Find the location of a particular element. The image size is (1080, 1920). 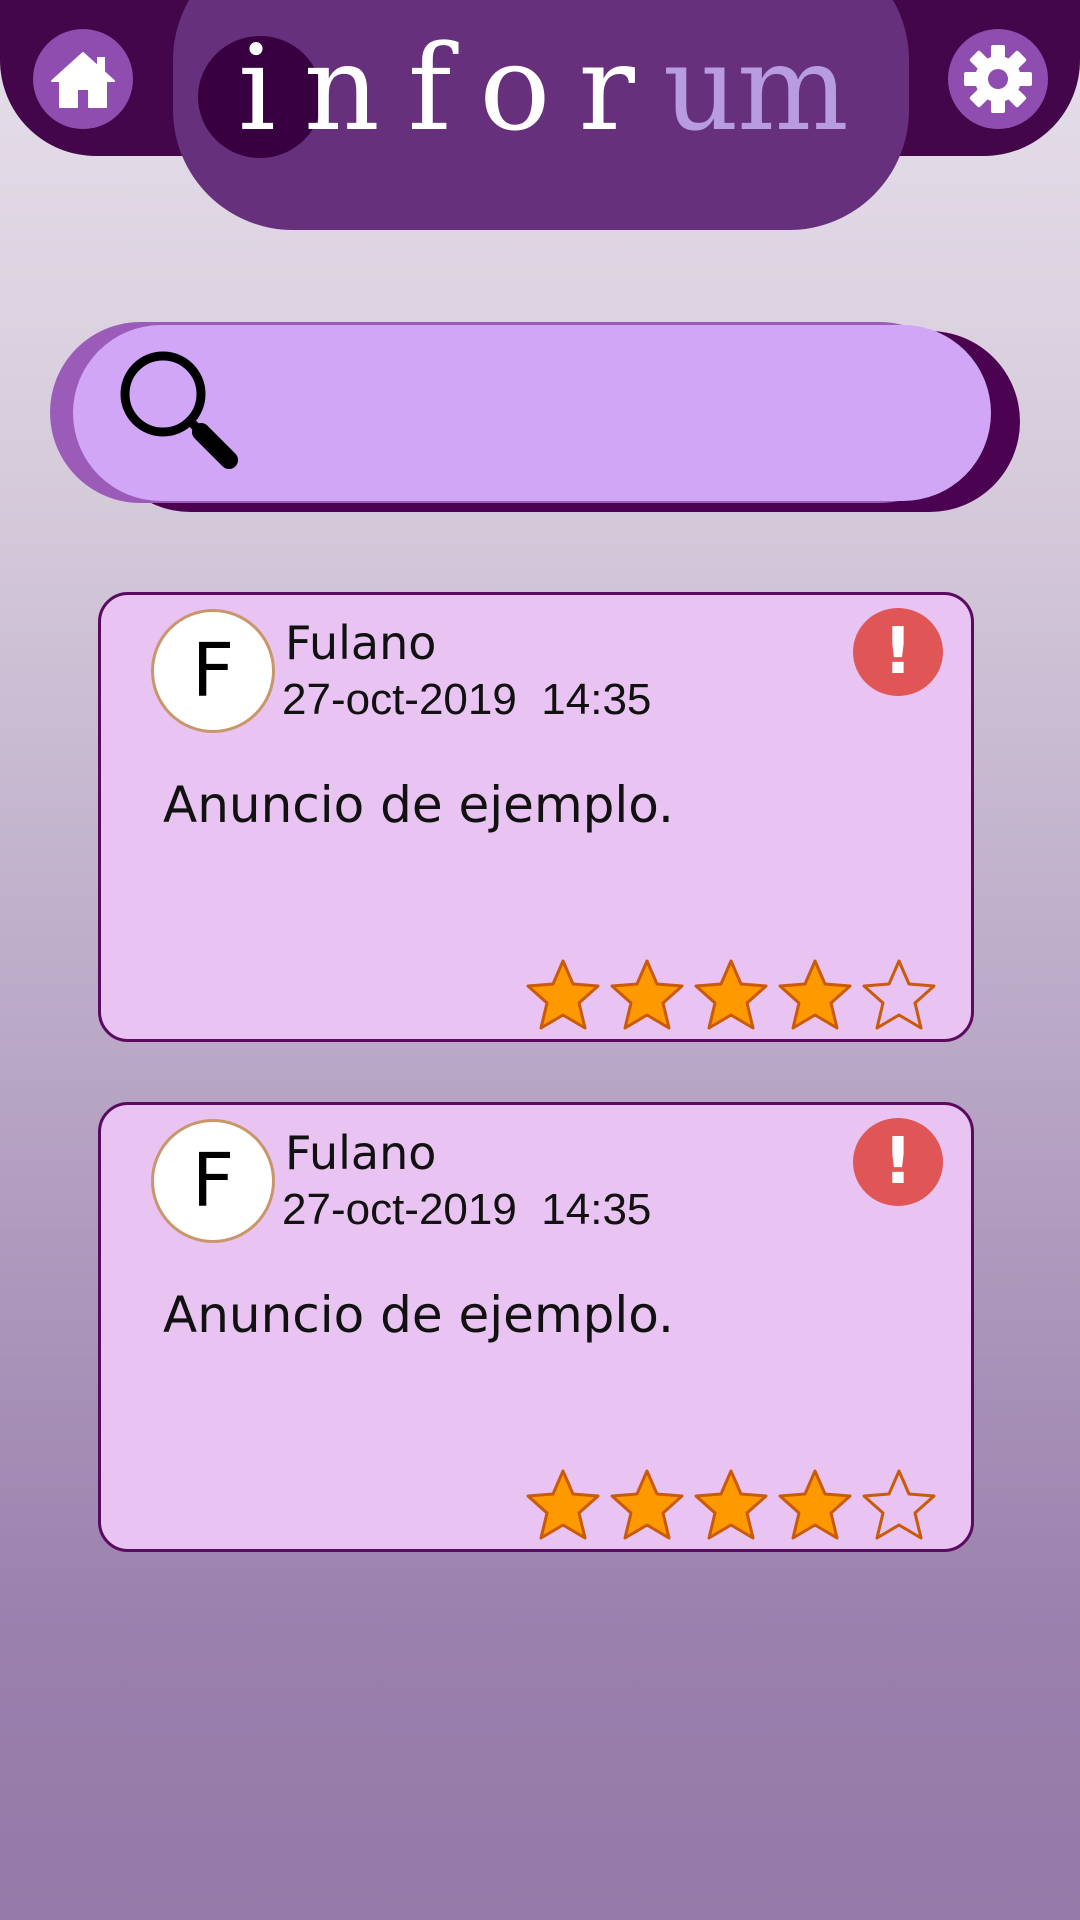

settings-button is located at coordinates (998, 79).